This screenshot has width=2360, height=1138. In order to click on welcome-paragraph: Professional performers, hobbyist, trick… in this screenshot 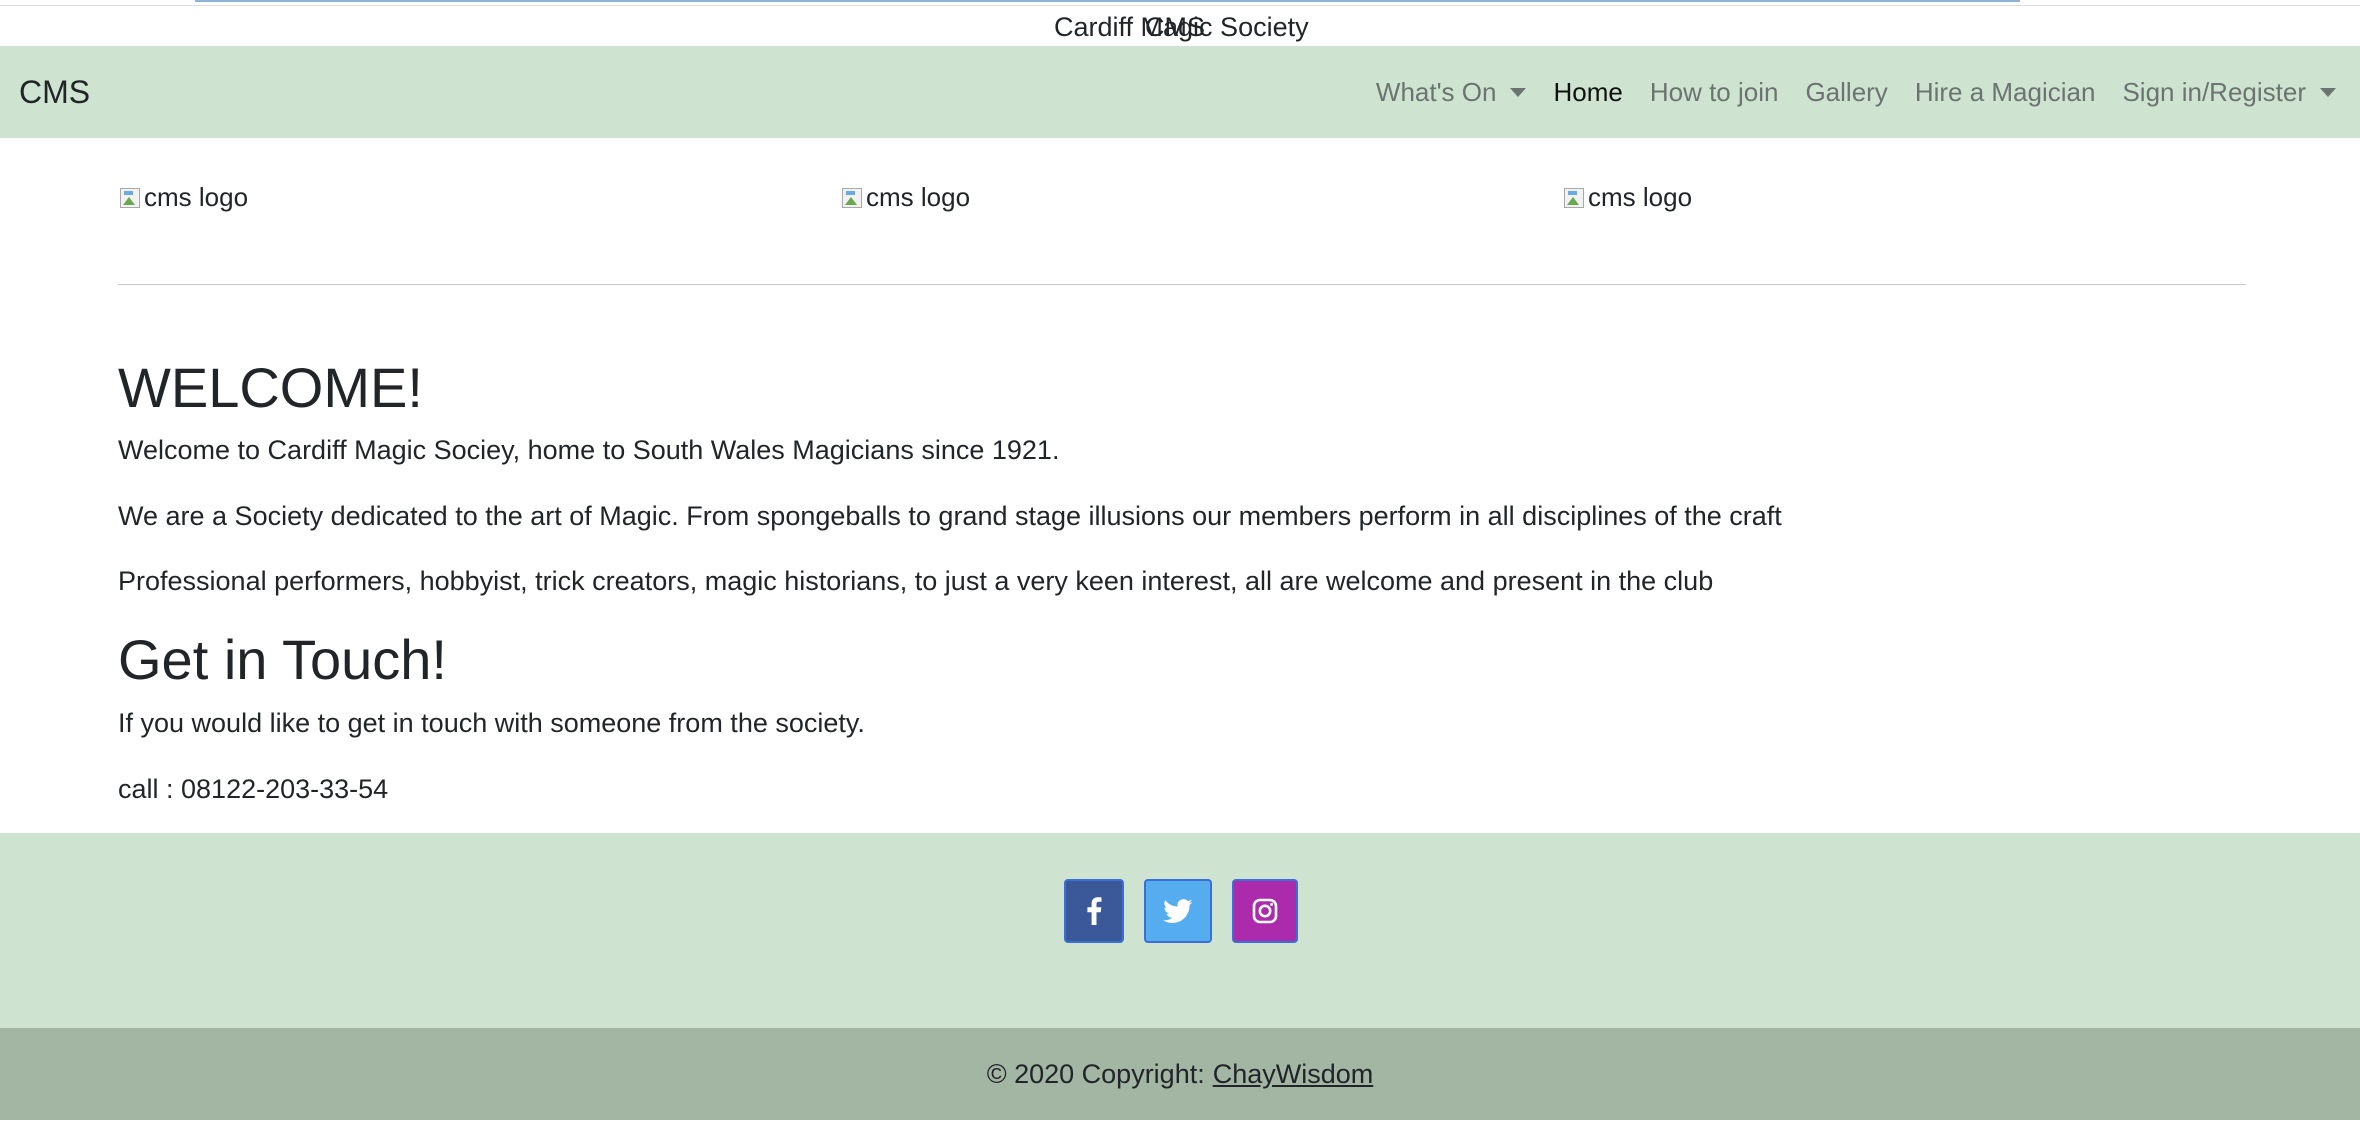, I will do `click(916, 581)`.